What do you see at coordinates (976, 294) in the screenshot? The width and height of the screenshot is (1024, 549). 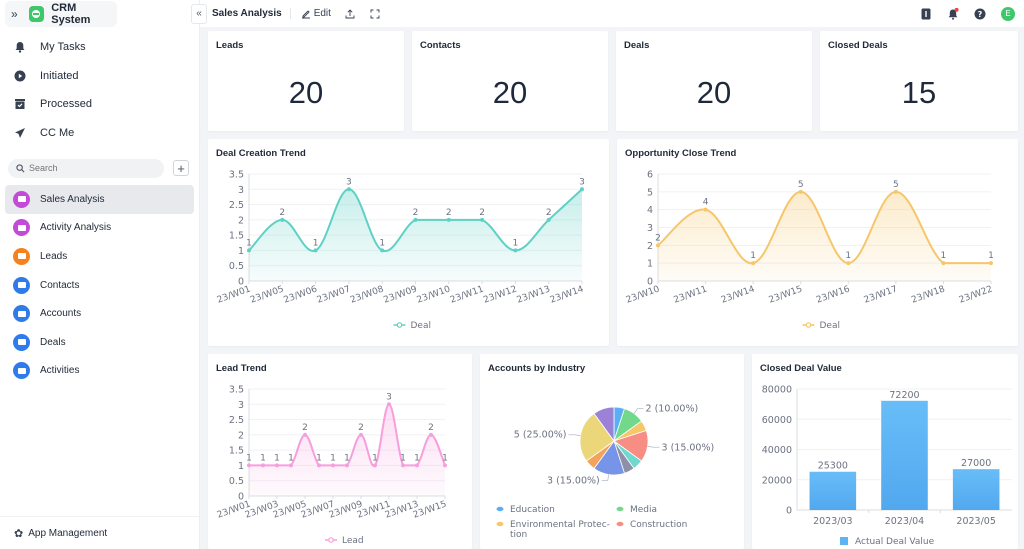 I see `x-tick-label: 23/W22` at bounding box center [976, 294].